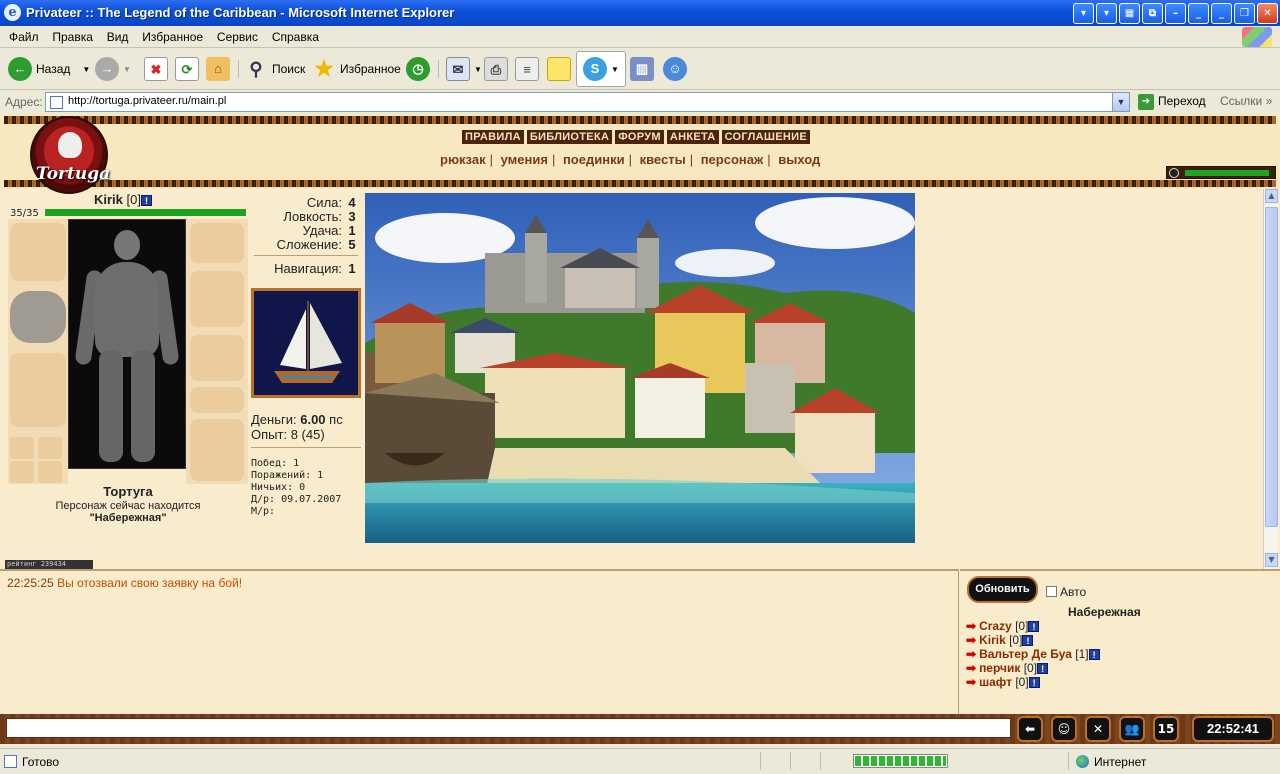 Image resolution: width=1280 pixels, height=774 pixels. I want to click on forward-button: → ▼, so click(113, 69).